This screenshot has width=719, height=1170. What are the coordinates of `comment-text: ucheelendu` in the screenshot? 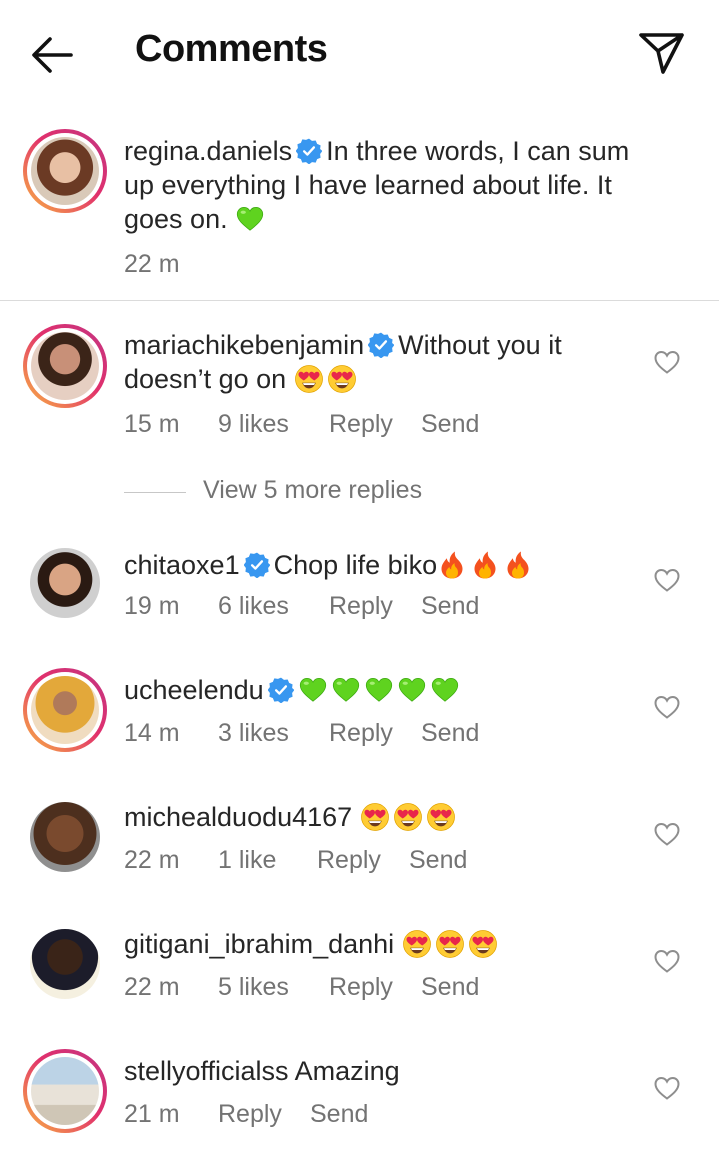 It's located at (384, 690).